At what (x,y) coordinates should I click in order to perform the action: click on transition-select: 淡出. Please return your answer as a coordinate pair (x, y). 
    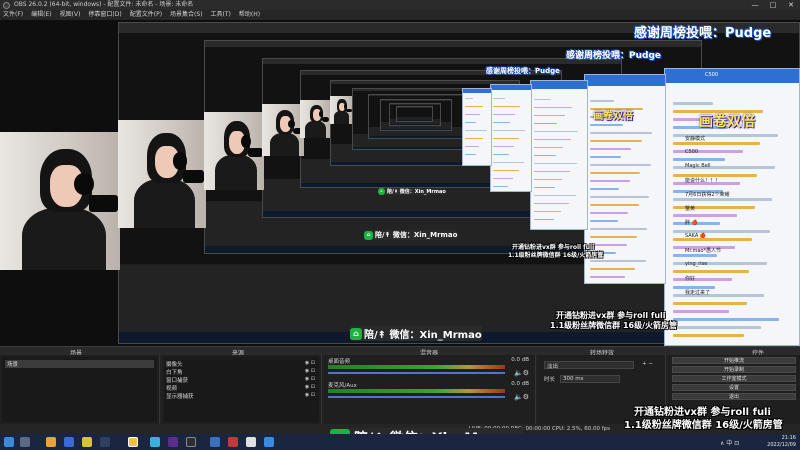
    Looking at the image, I should click on (589, 365).